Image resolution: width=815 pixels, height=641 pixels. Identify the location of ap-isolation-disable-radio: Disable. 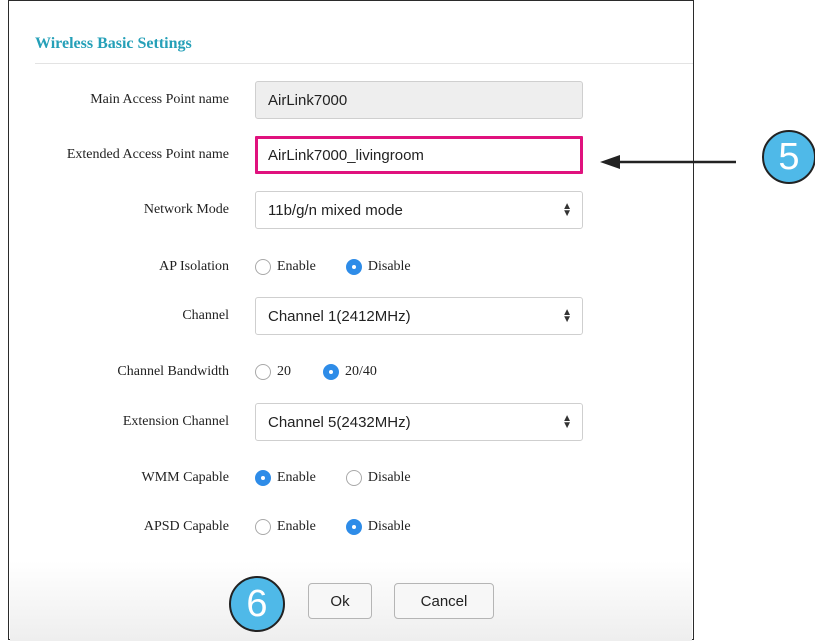
(378, 267).